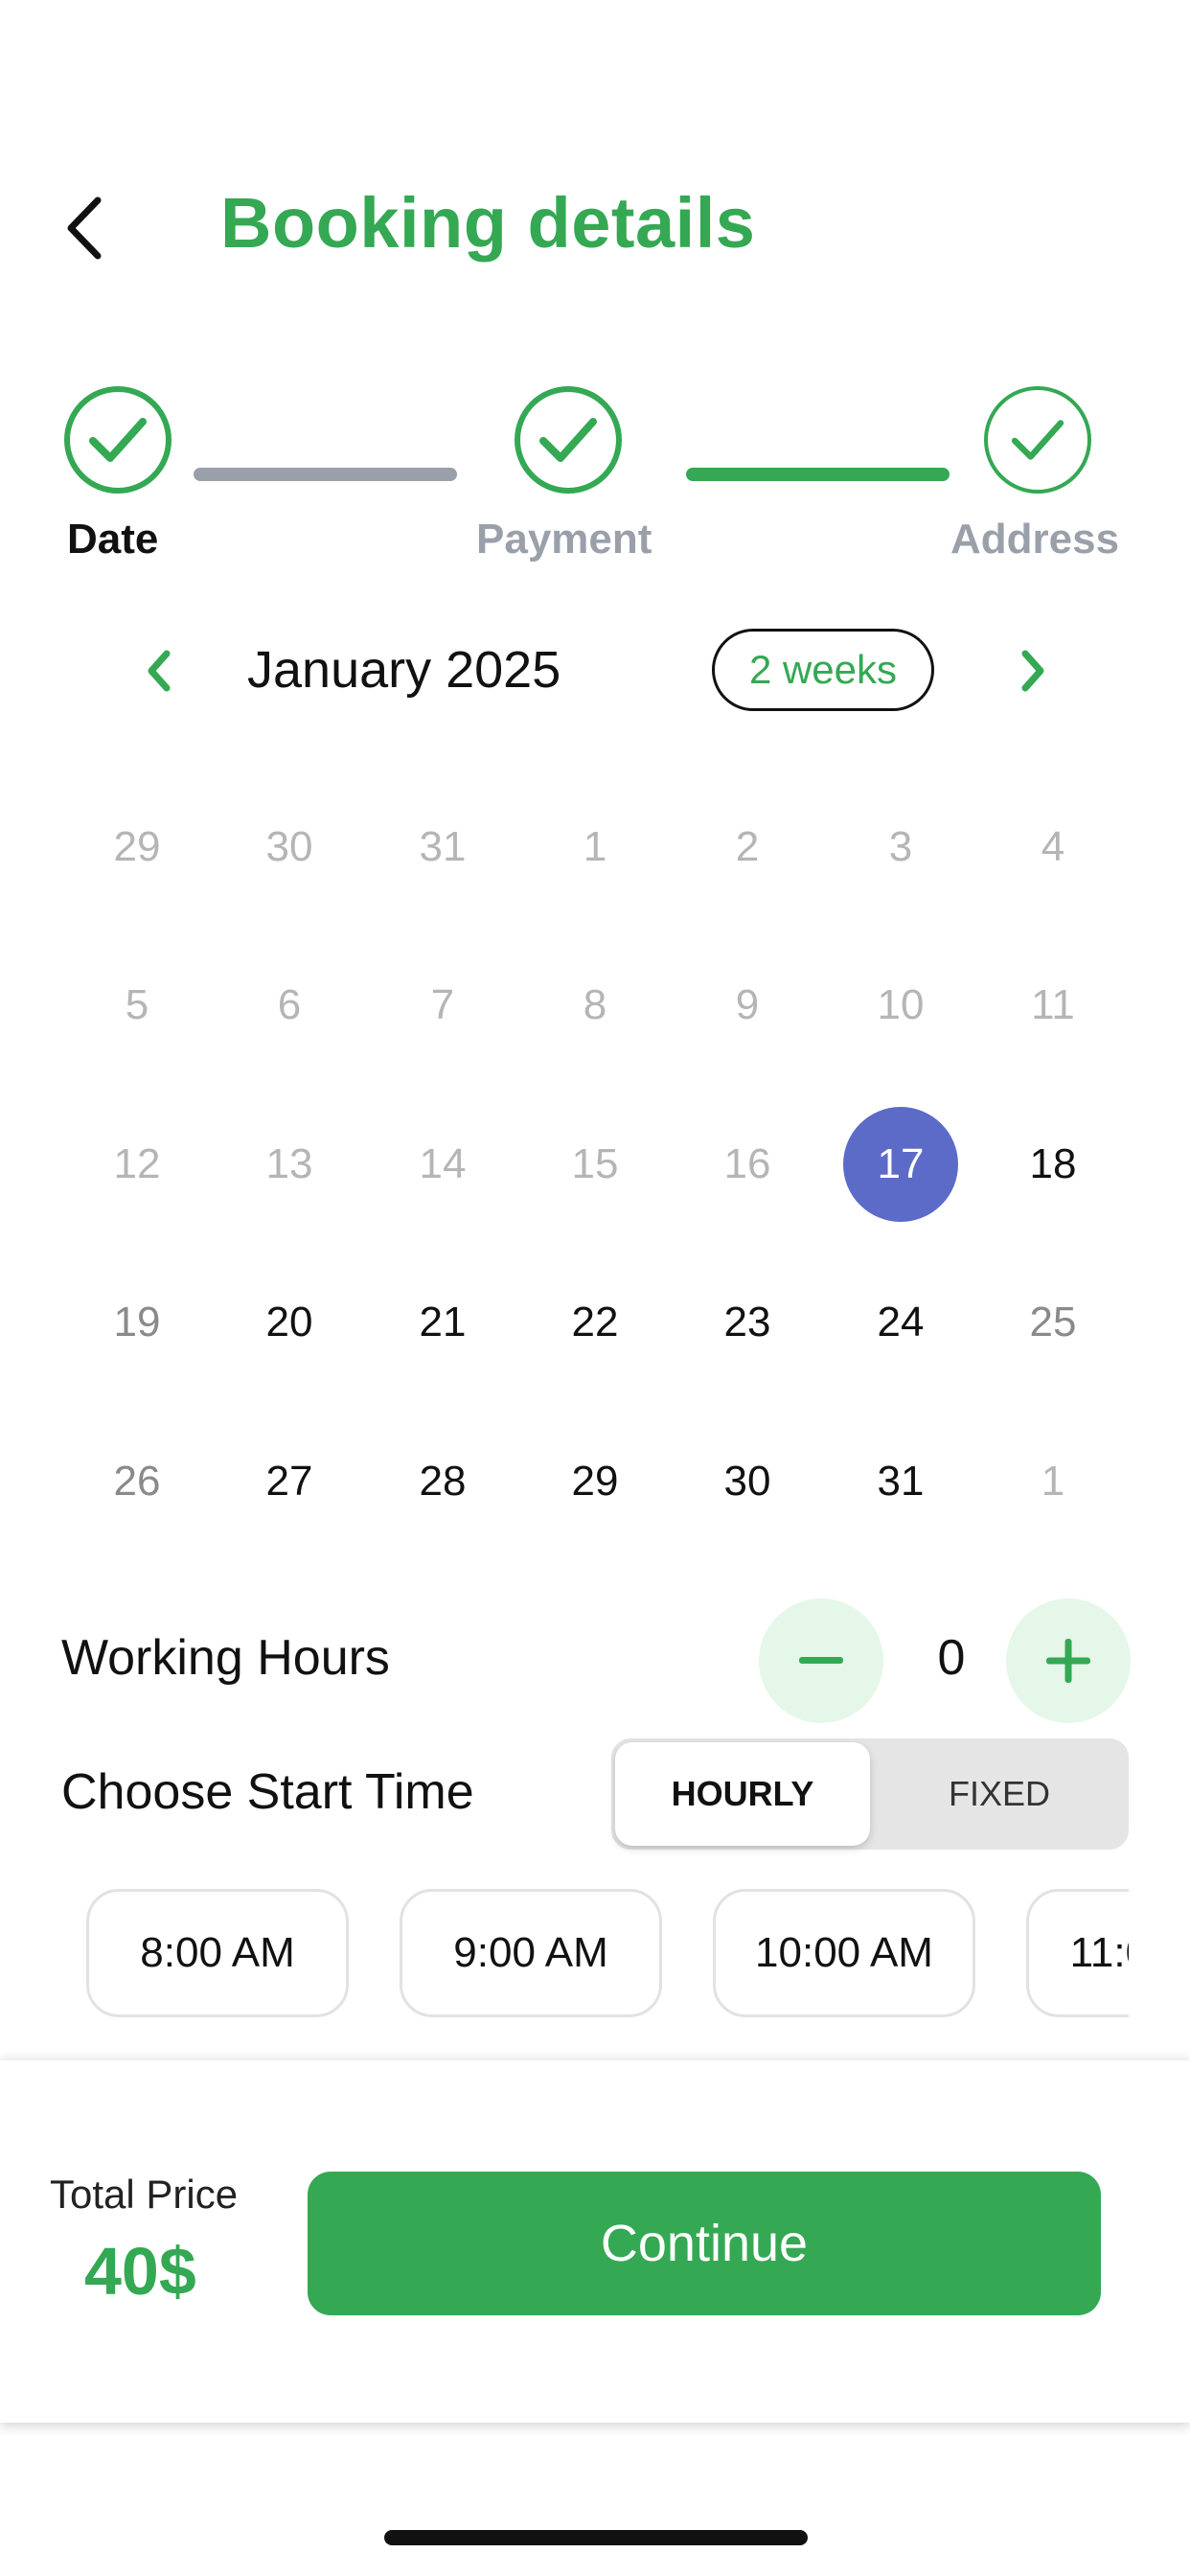 The height and width of the screenshot is (2576, 1190). Describe the element at coordinates (823, 670) in the screenshot. I see `range-chip: 2 weeks` at that location.